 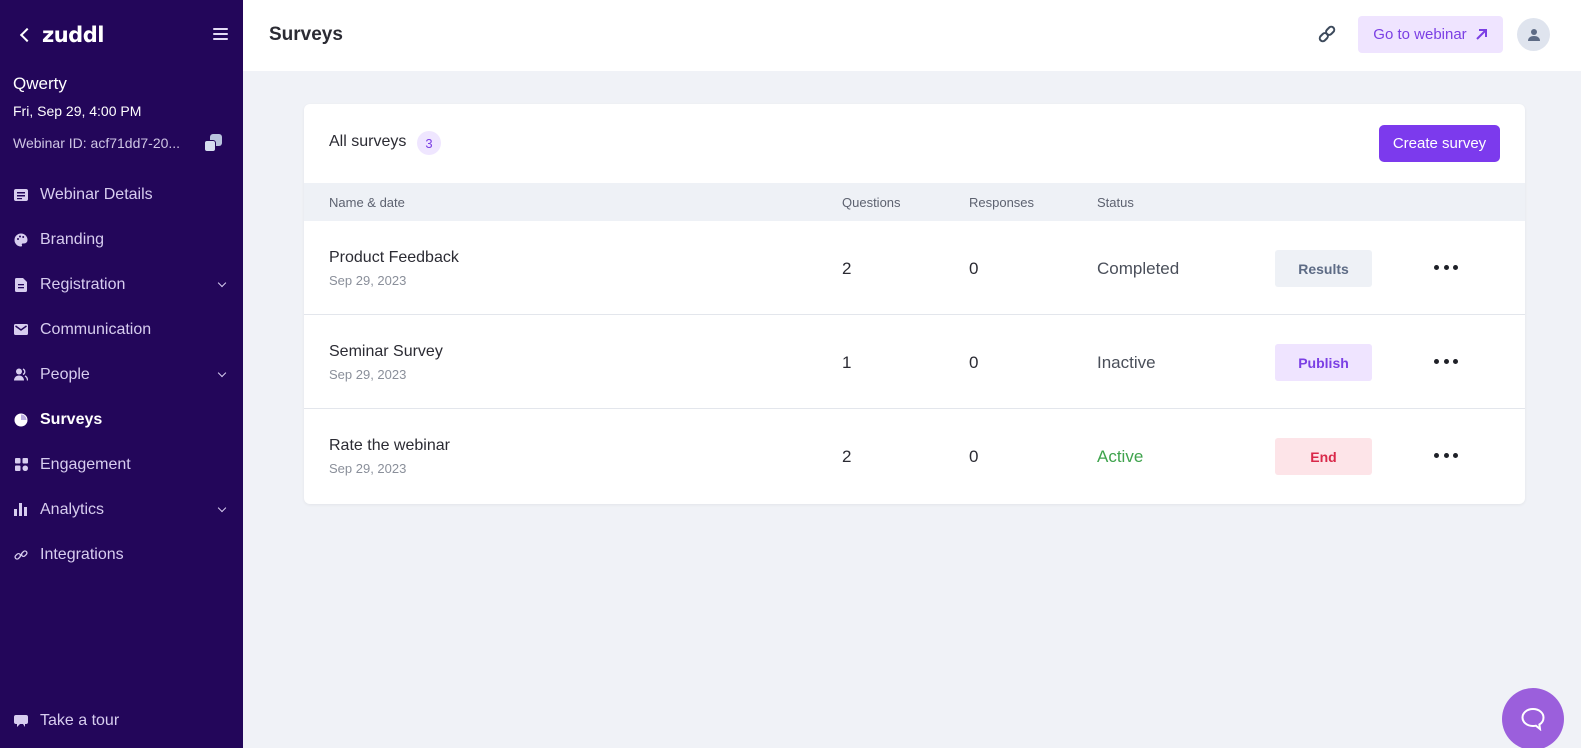 What do you see at coordinates (21, 721) in the screenshot?
I see `chat-tour-icon` at bounding box center [21, 721].